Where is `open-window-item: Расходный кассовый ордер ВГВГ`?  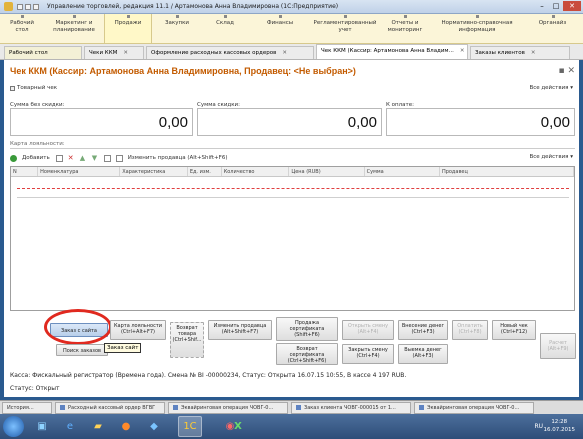
open-window-item: Расходный кассовый ордер ВГВГ is located at coordinates (110, 407).